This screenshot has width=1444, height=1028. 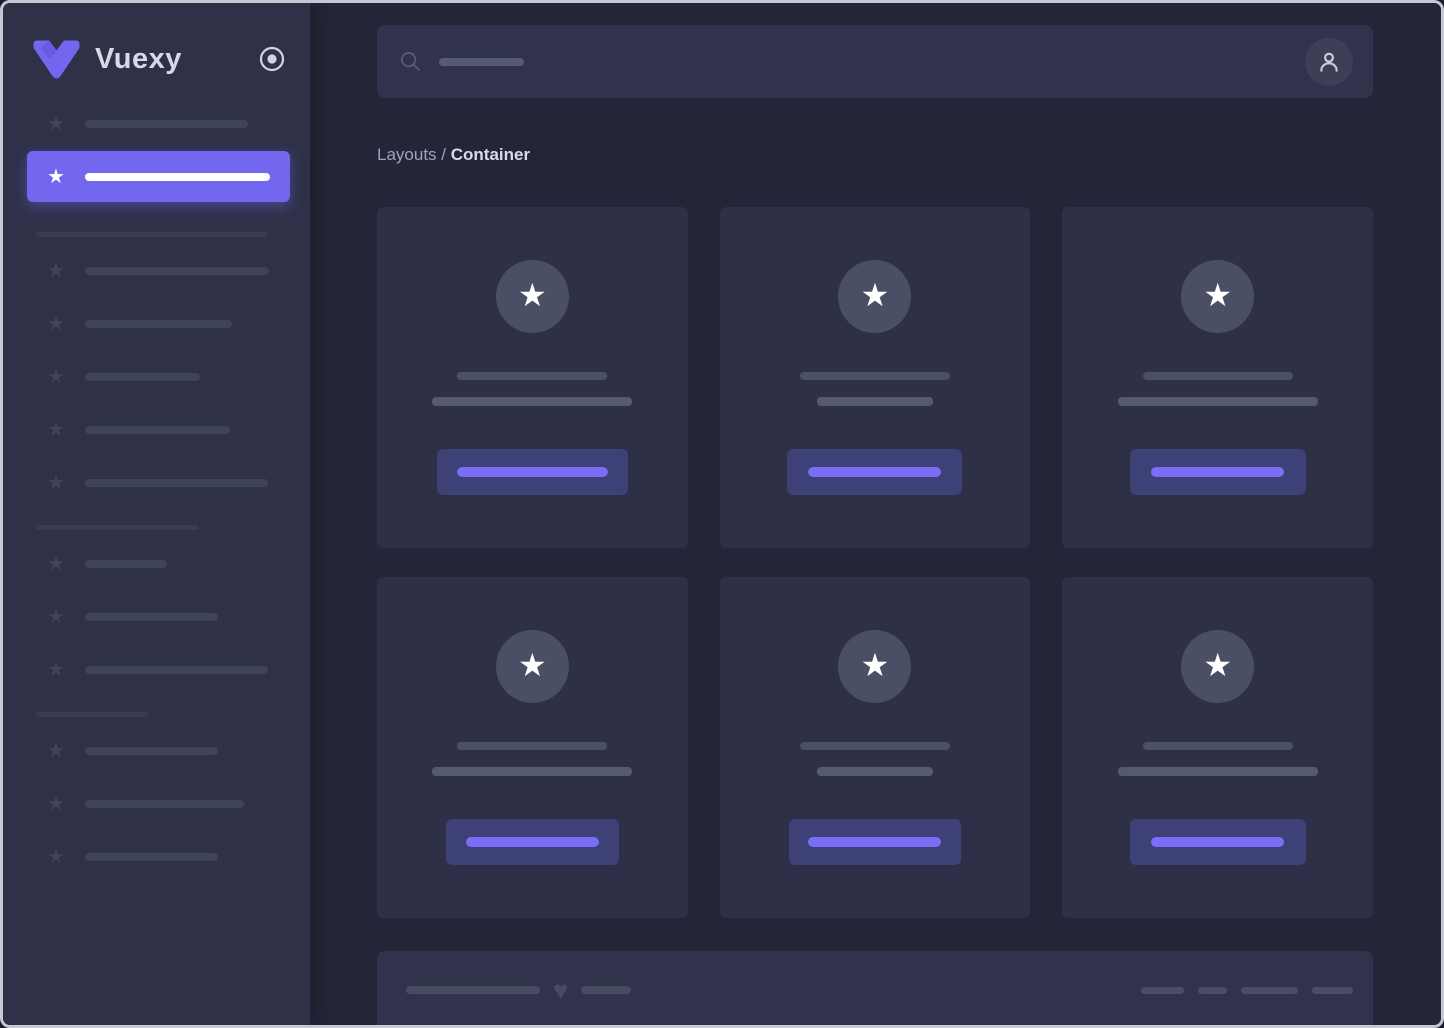 What do you see at coordinates (875, 155) in the screenshot?
I see `breadcrumb: Layouts / Container` at bounding box center [875, 155].